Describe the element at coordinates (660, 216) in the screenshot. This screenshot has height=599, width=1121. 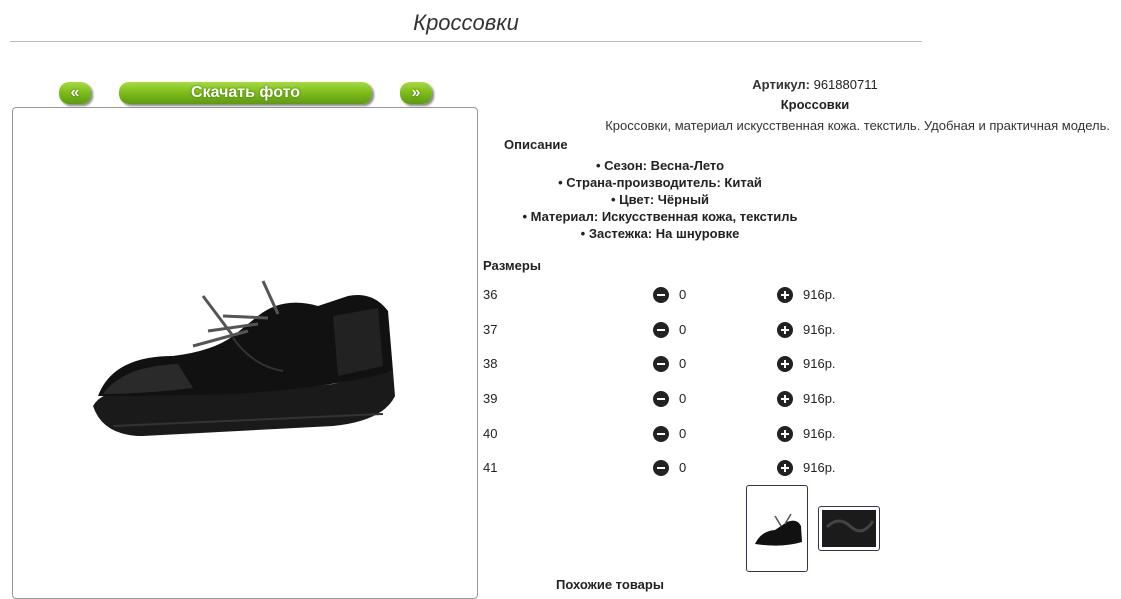
I see `spec-item: Материал: Искусственная кожа, текстиль` at that location.